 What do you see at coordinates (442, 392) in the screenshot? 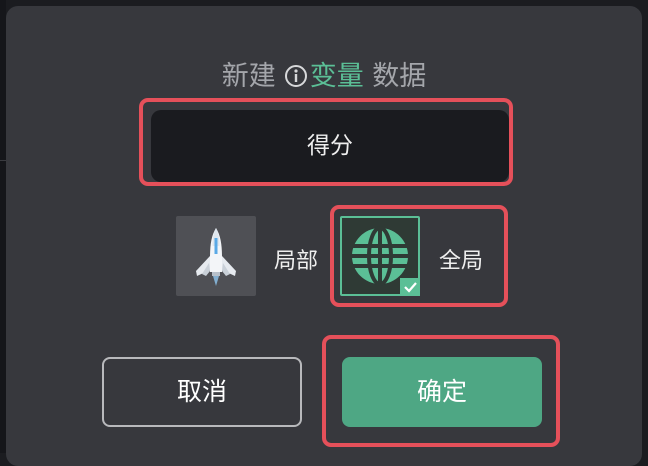
I see `confirm-button: 确定` at bounding box center [442, 392].